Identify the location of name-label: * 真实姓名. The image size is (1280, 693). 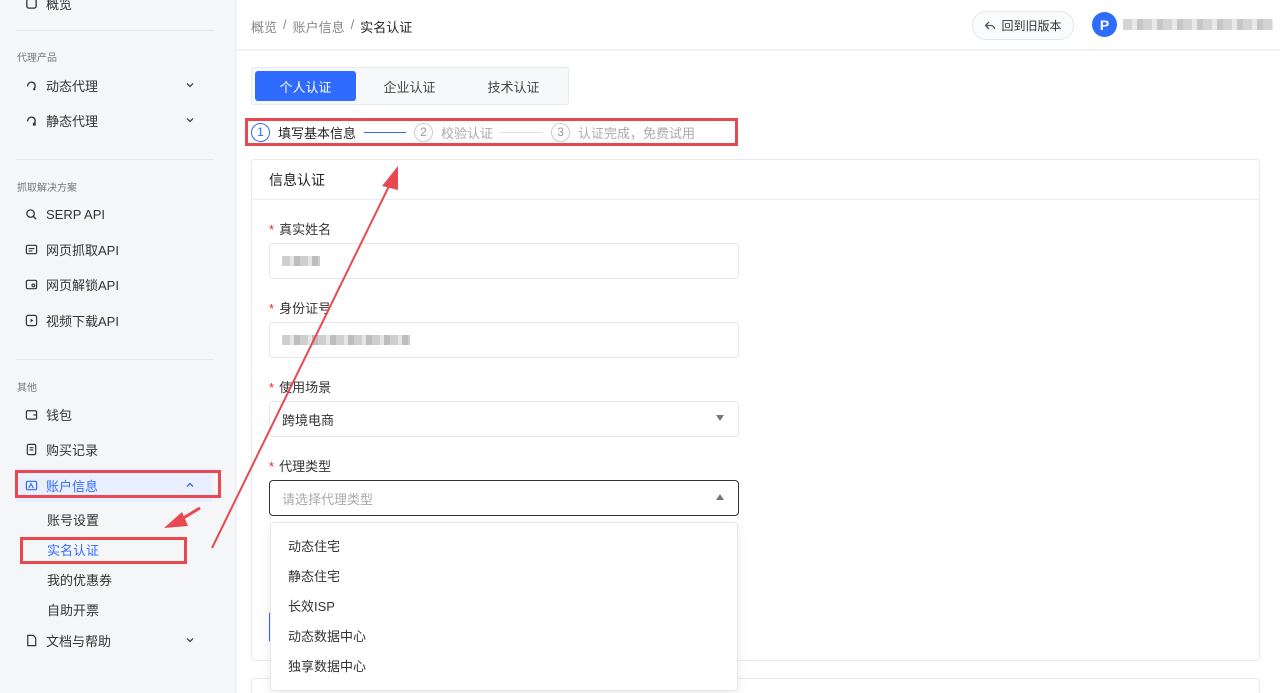
(300, 229).